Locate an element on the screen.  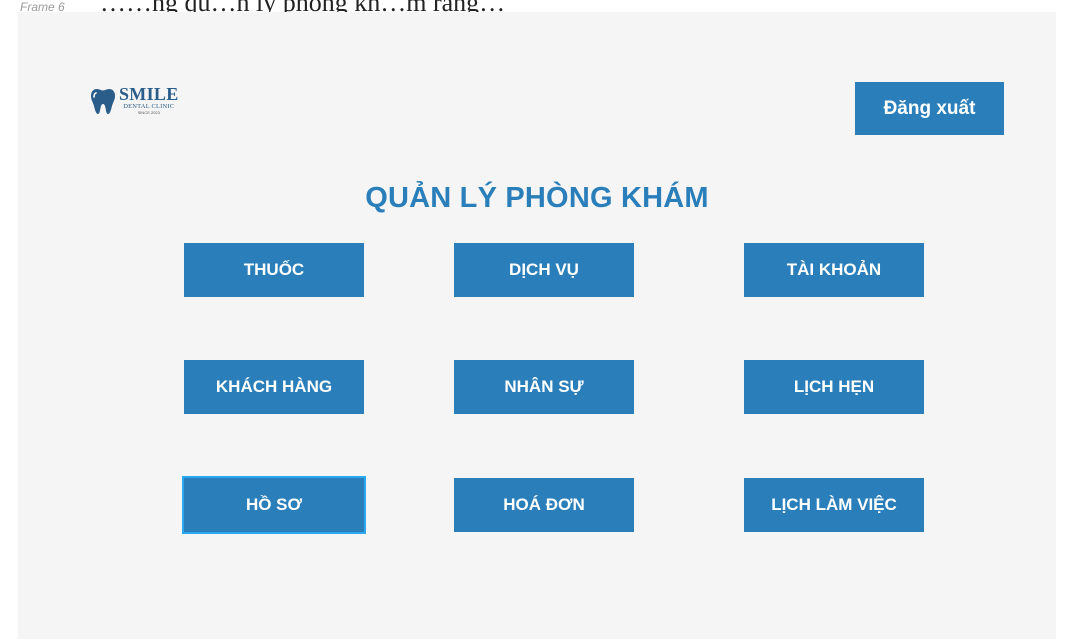
page-title: QUẢN LÝ PHÒNG KHÁM is located at coordinates (537, 198).